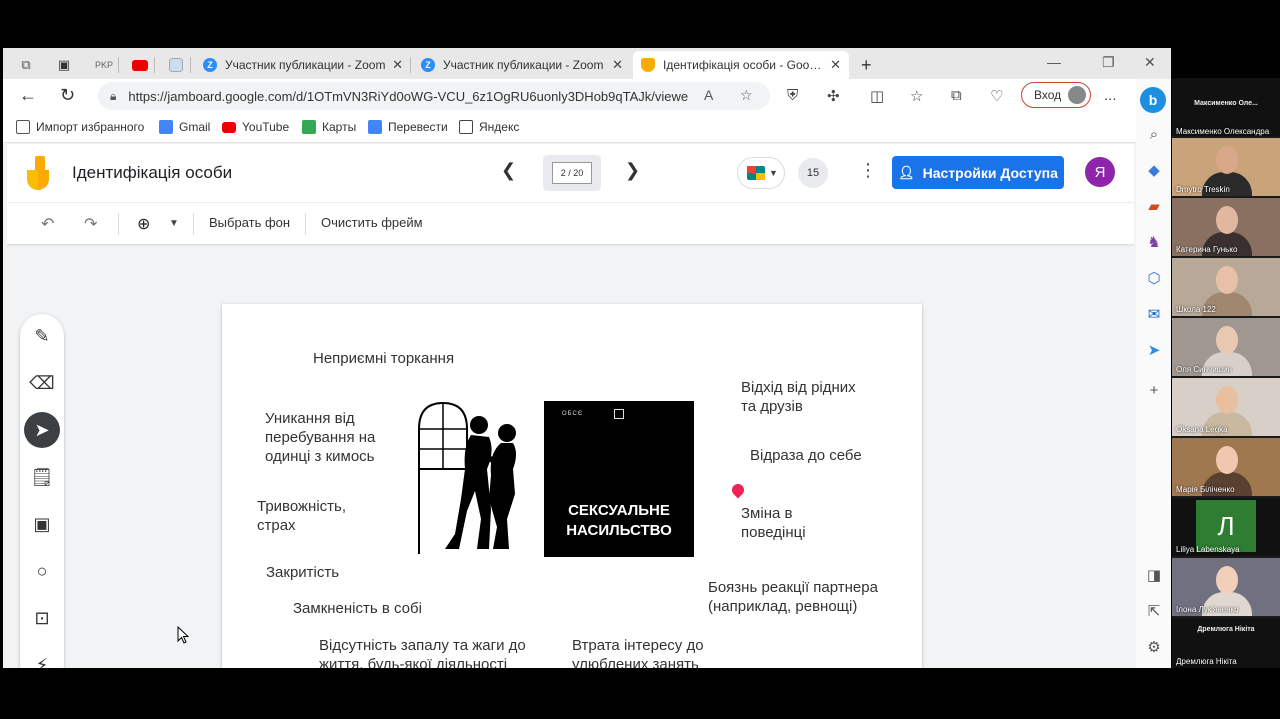 Image resolution: width=1280 pixels, height=719 pixels. I want to click on favorite-star-icon: ☆, so click(746, 95).